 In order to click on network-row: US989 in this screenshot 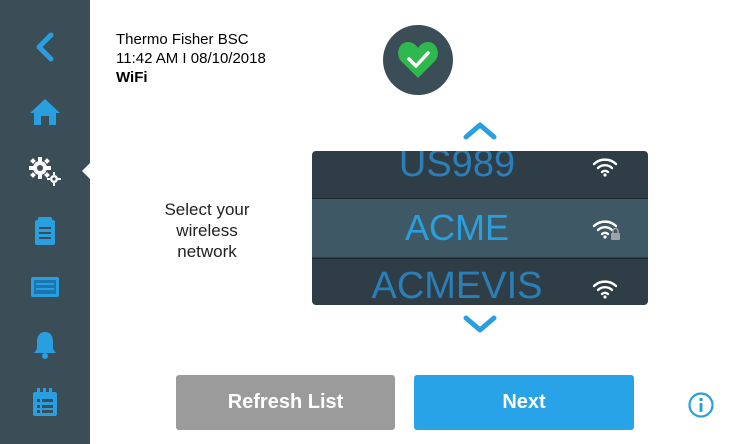, I will do `click(480, 174)`.